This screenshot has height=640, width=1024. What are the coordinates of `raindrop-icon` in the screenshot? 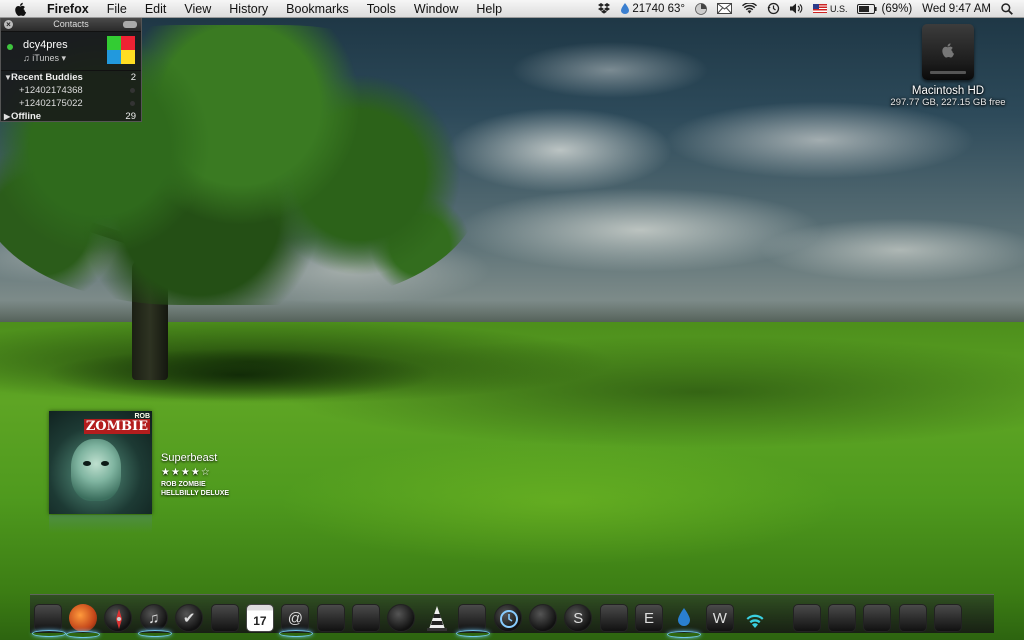 It's located at (625, 8).